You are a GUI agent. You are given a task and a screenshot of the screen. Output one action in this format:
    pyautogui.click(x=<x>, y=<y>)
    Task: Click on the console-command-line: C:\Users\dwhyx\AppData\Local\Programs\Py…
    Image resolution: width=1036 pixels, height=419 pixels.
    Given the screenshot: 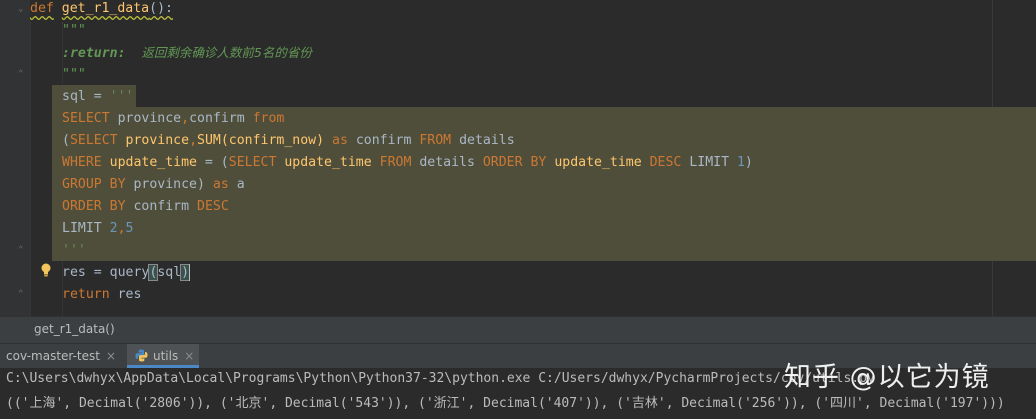 What is the action you would take?
    pyautogui.click(x=440, y=378)
    